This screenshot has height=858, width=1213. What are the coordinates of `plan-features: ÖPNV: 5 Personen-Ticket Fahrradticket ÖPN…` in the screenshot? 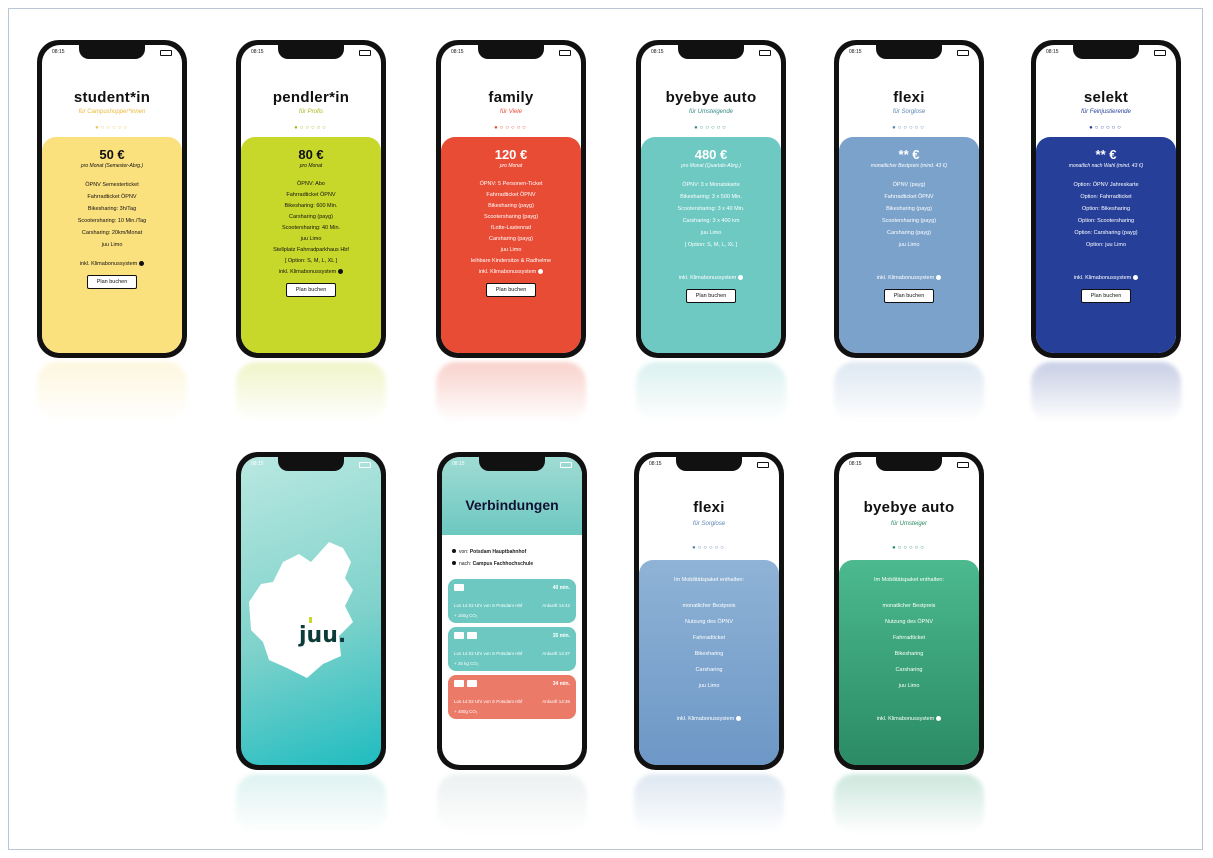 It's located at (511, 223).